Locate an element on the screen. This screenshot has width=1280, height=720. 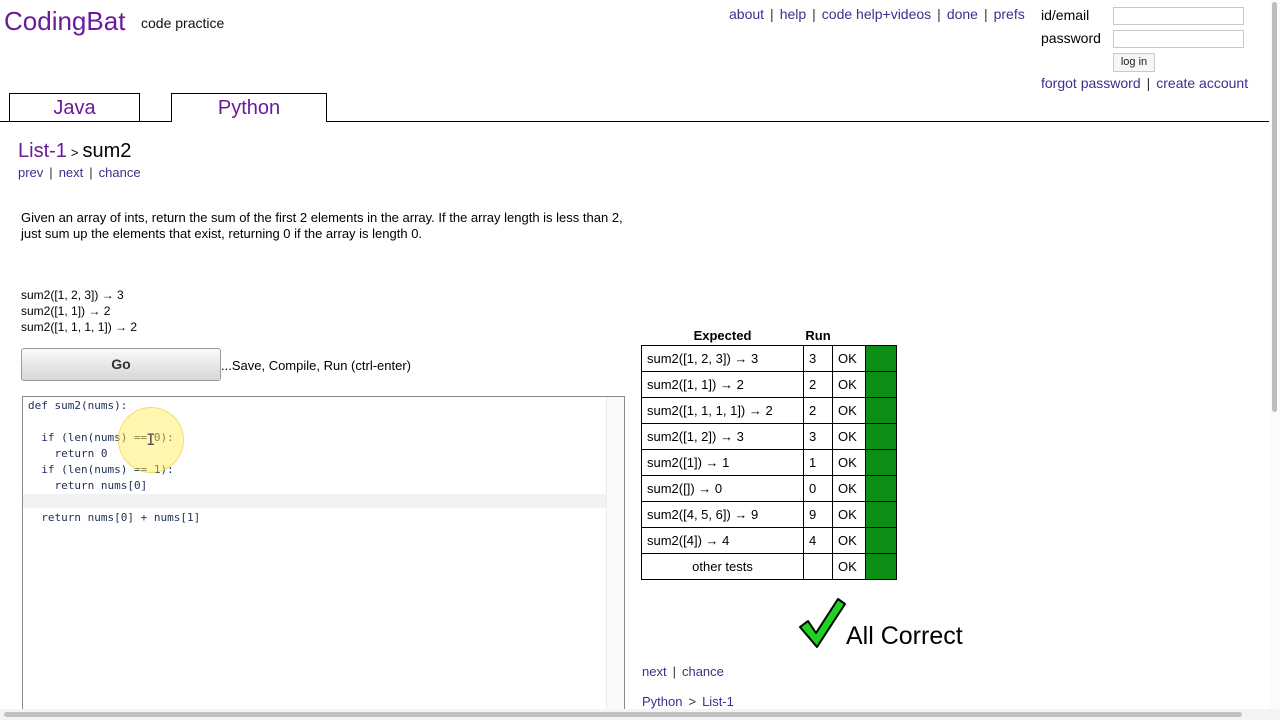
nav-code-help-videos-link: code help+videos is located at coordinates (876, 14).